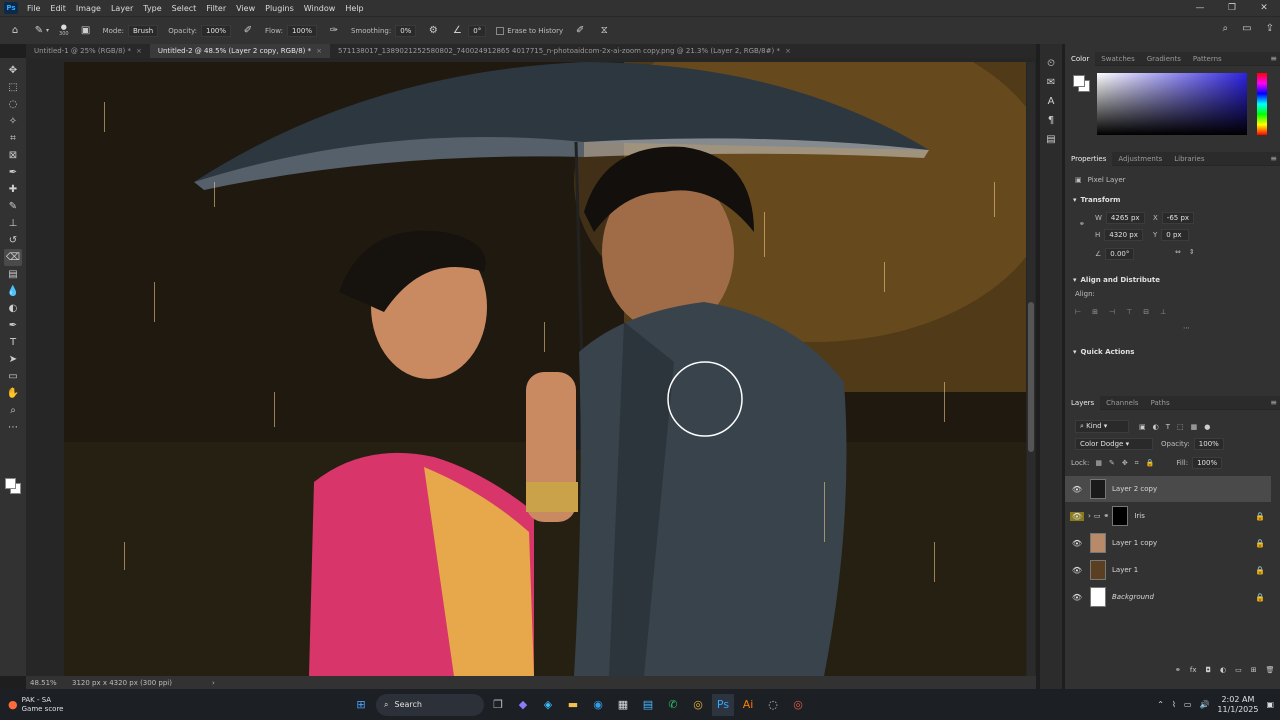  Describe the element at coordinates (1186, 328) in the screenshot. I see `more-options-icon: ⋯` at that location.